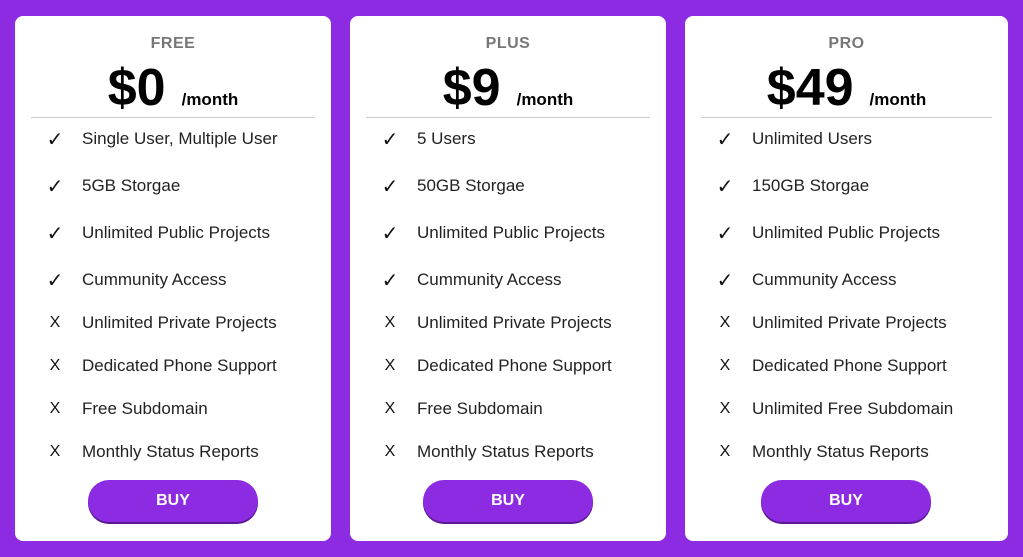 The width and height of the screenshot is (1023, 557). Describe the element at coordinates (180, 138) in the screenshot. I see `feature-text: Single User, Multiple User` at that location.